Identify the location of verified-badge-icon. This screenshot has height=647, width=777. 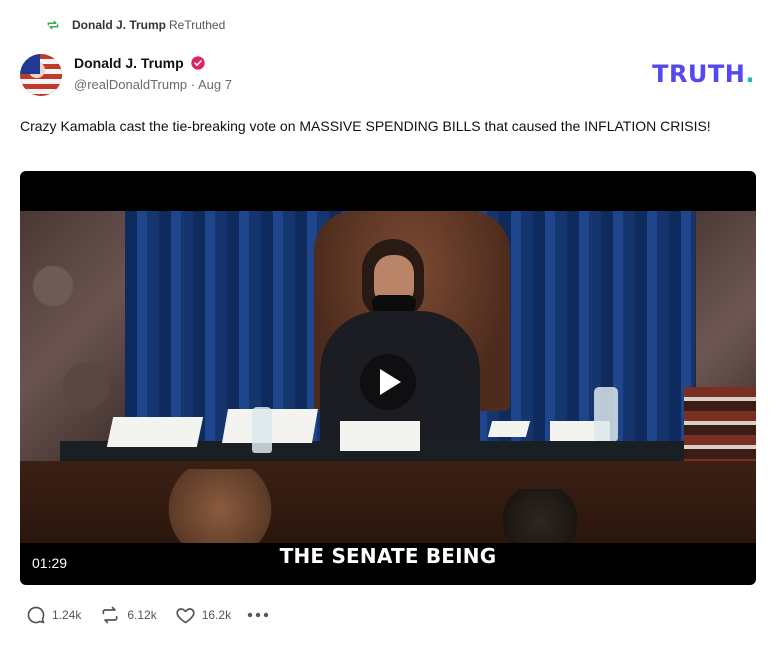
(198, 63).